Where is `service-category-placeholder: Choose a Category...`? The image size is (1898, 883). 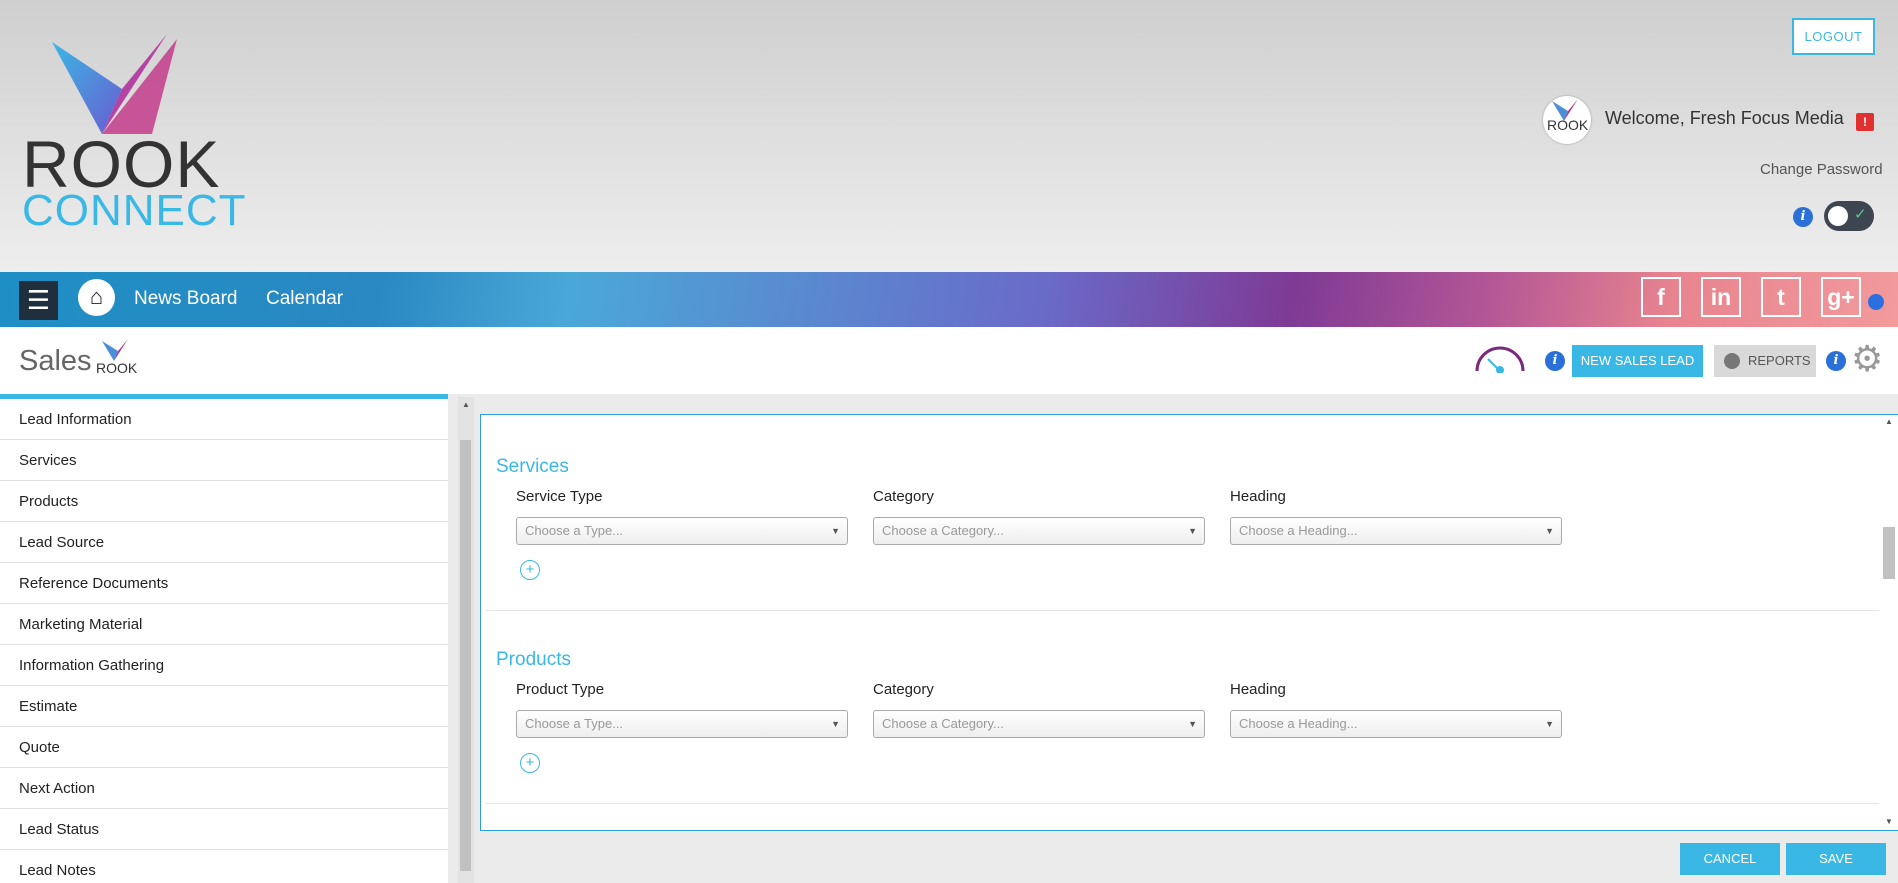
service-category-placeholder: Choose a Category... is located at coordinates (943, 530).